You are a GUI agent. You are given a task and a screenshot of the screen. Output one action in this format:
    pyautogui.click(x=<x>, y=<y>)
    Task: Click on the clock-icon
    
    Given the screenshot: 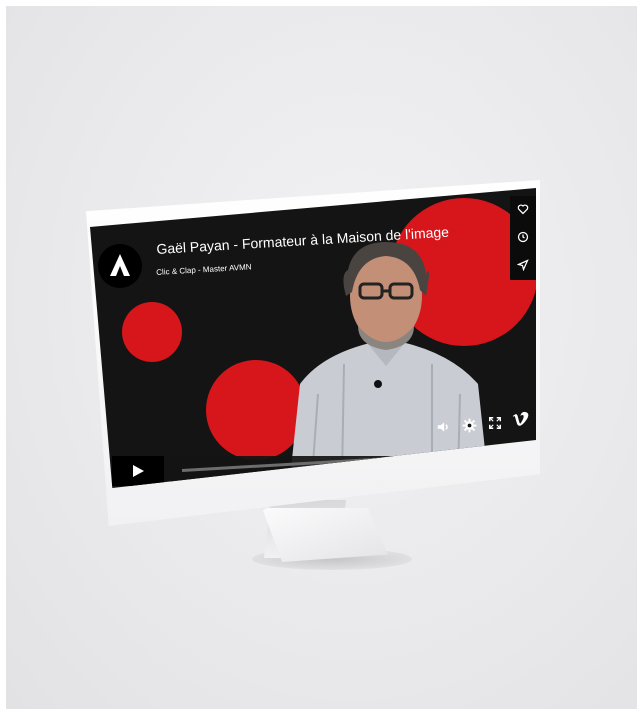 What is the action you would take?
    pyautogui.click(x=523, y=237)
    